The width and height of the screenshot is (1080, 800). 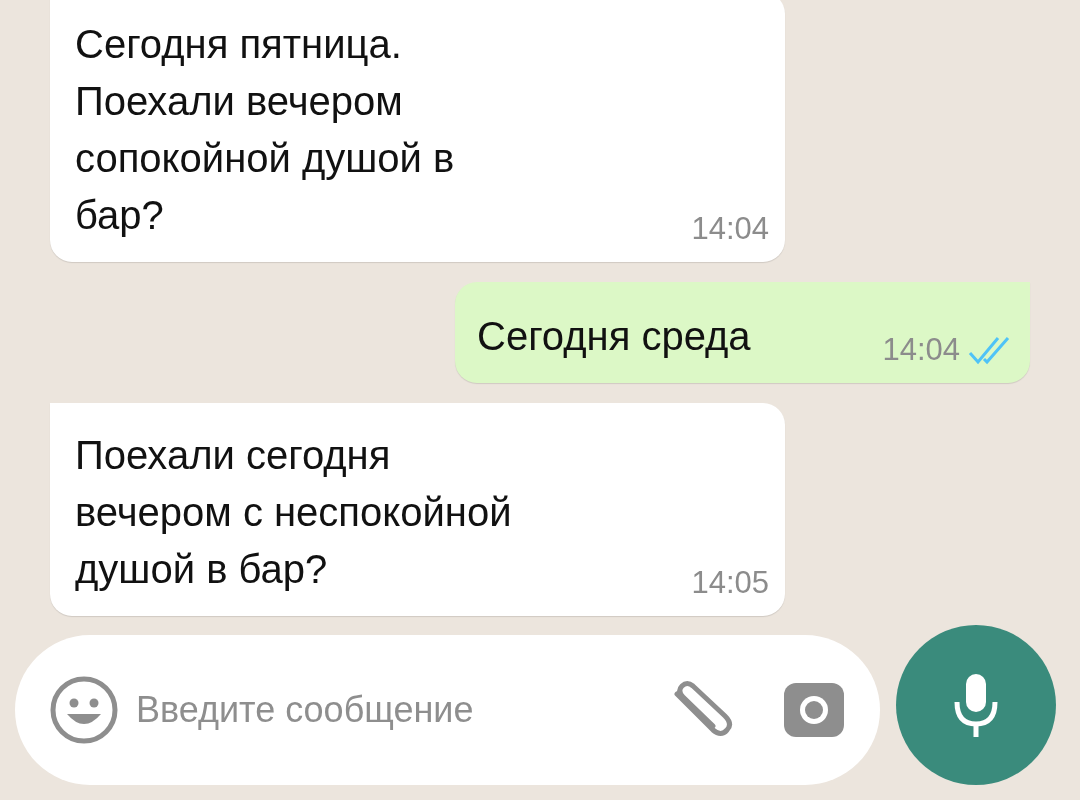 I want to click on message-text: Сегодня пятница. Поехали вечером сопокойной душой в бар?, so click(x=265, y=130).